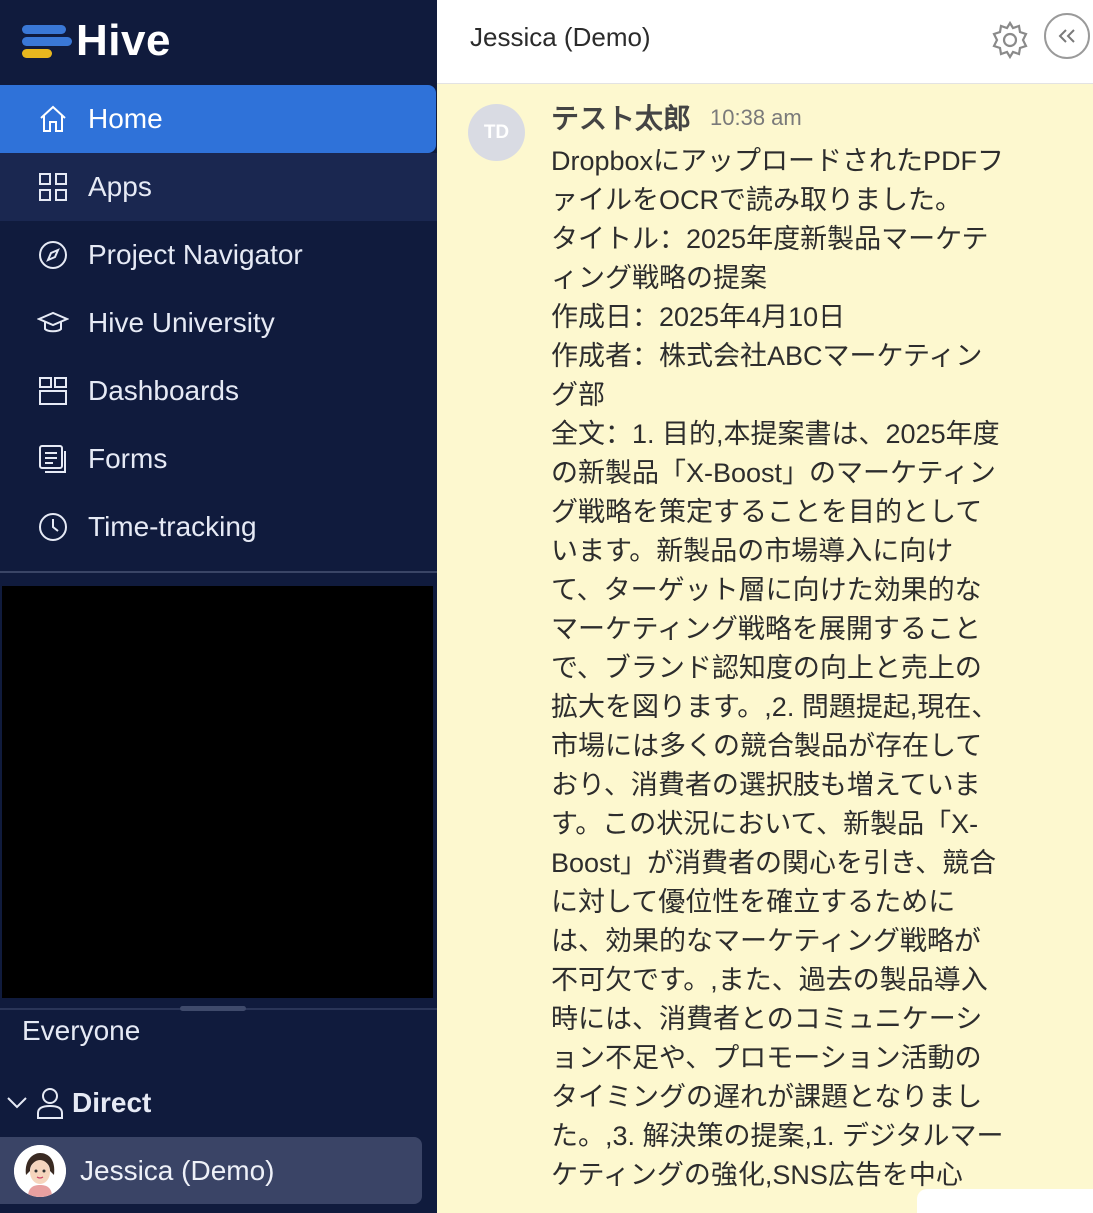 Image resolution: width=1093 pixels, height=1213 pixels. I want to click on message-author: テスト太郎, so click(621, 117).